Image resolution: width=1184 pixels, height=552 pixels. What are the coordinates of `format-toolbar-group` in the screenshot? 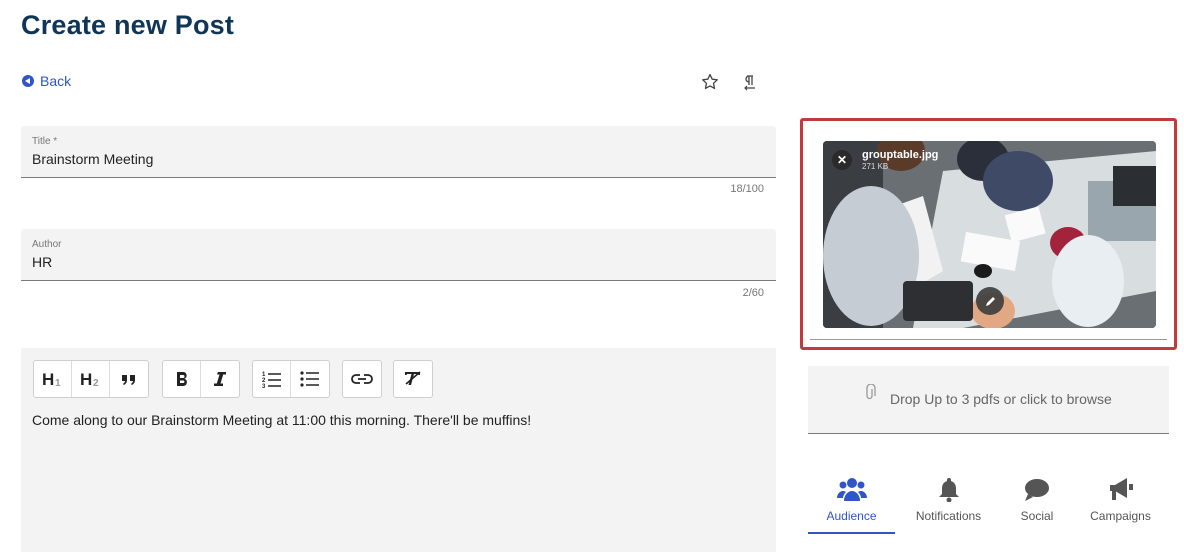 It's located at (201, 379).